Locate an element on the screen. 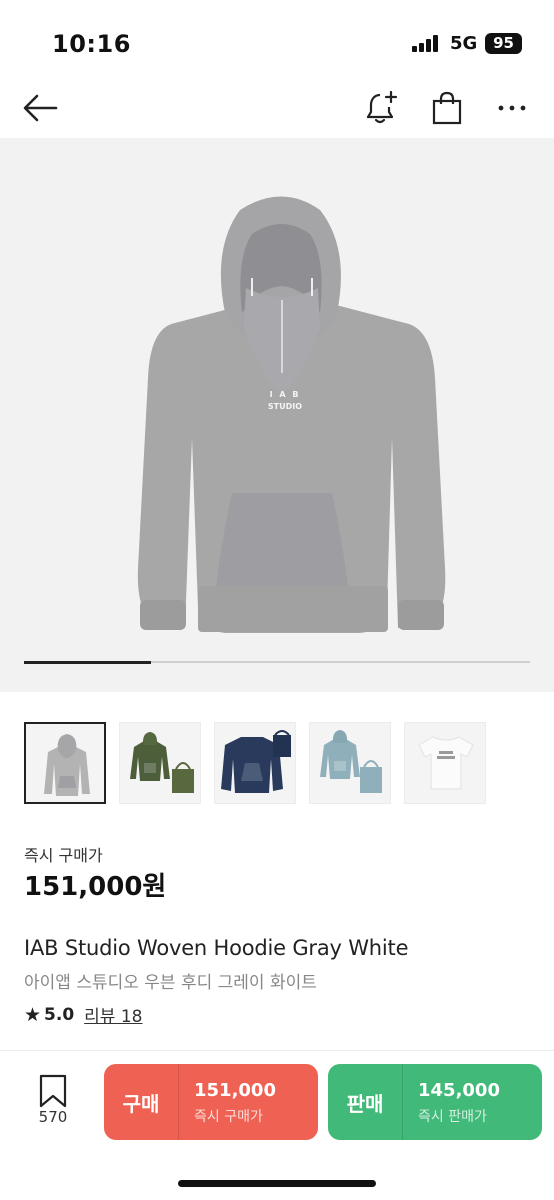 Image resolution: width=554 pixels, height=1200 pixels. sell-separator is located at coordinates (402, 1102).